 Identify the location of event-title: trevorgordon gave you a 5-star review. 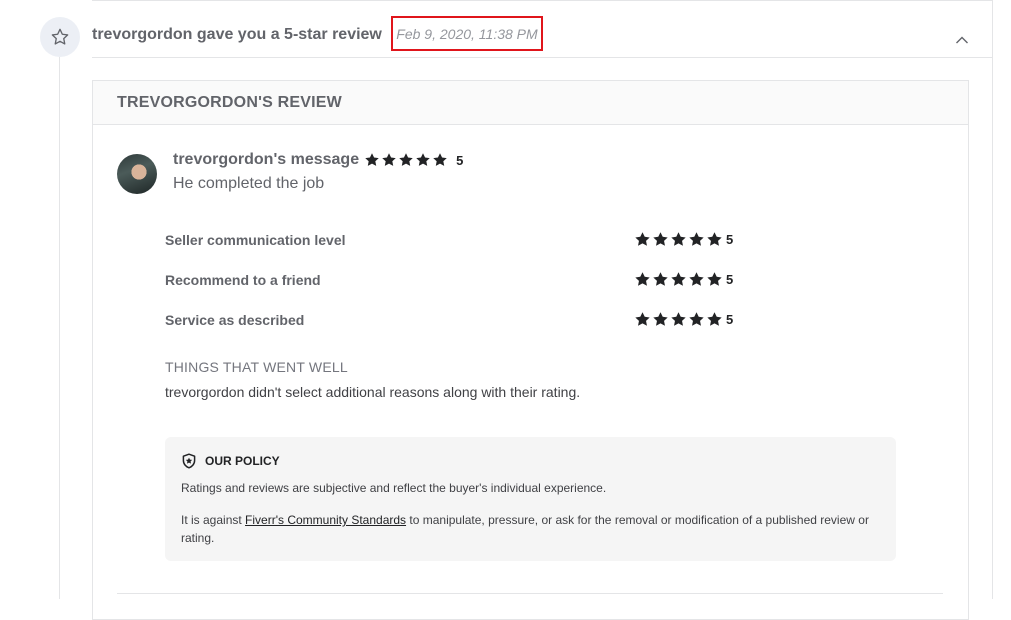
(237, 34).